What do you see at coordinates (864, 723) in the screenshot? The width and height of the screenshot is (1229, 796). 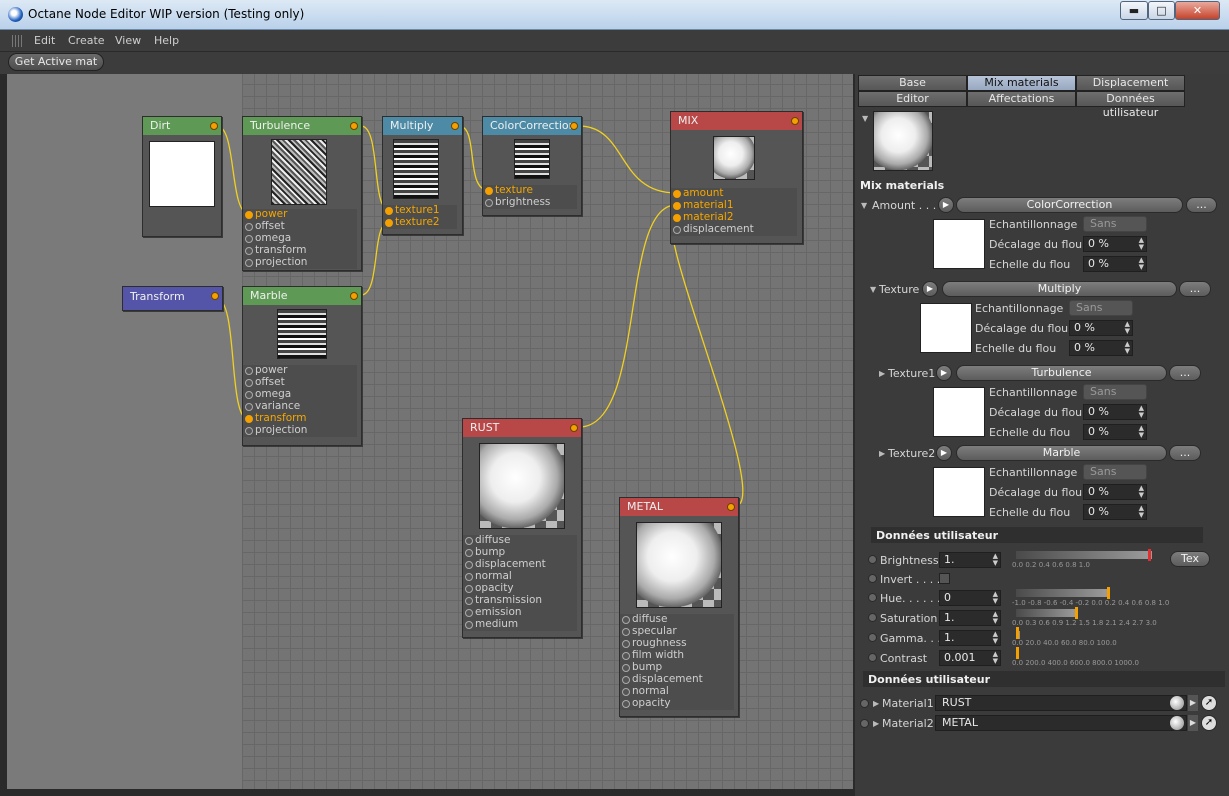 I see `material2-anim-radio` at bounding box center [864, 723].